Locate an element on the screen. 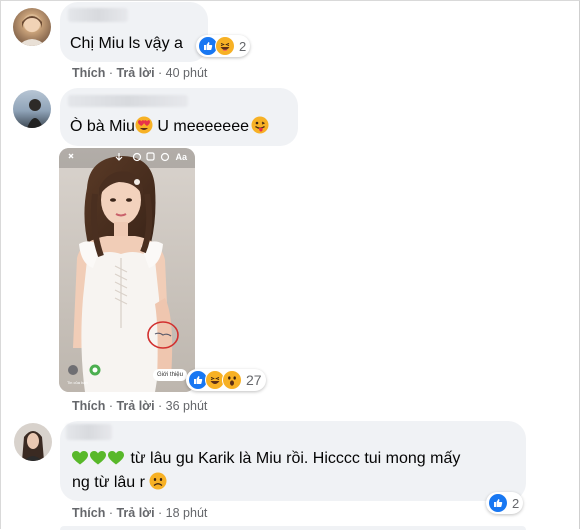 This screenshot has height=530, width=580. comment-text-line: ng từ lâu r is located at coordinates (119, 483).